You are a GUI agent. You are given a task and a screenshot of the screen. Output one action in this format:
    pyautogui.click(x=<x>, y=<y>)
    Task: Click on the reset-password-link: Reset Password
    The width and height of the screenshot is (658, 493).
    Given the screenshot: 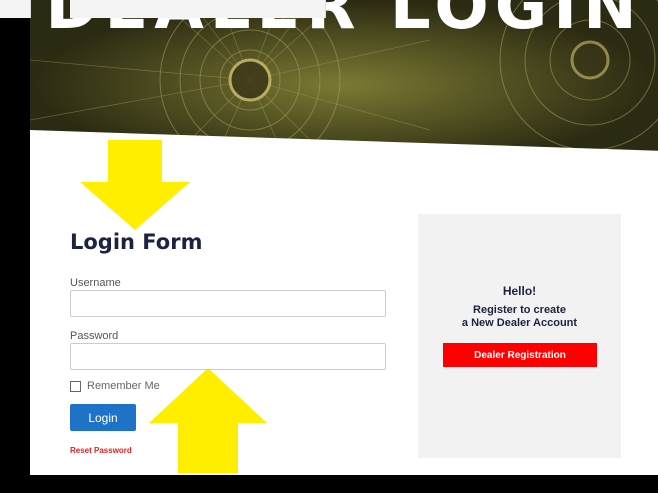 What is the action you would take?
    pyautogui.click(x=101, y=450)
    